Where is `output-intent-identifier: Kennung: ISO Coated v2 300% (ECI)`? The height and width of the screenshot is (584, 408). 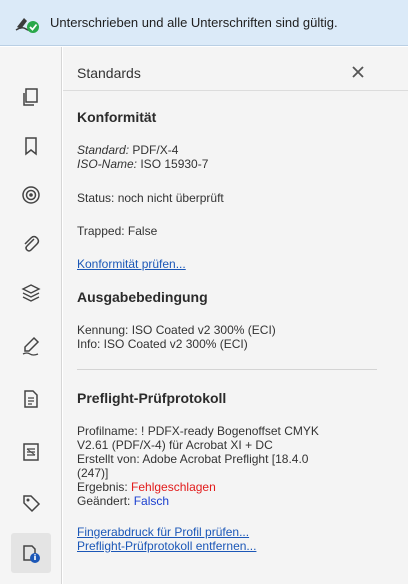
output-intent-identifier: Kennung: ISO Coated v2 300% (ECI) is located at coordinates (176, 330).